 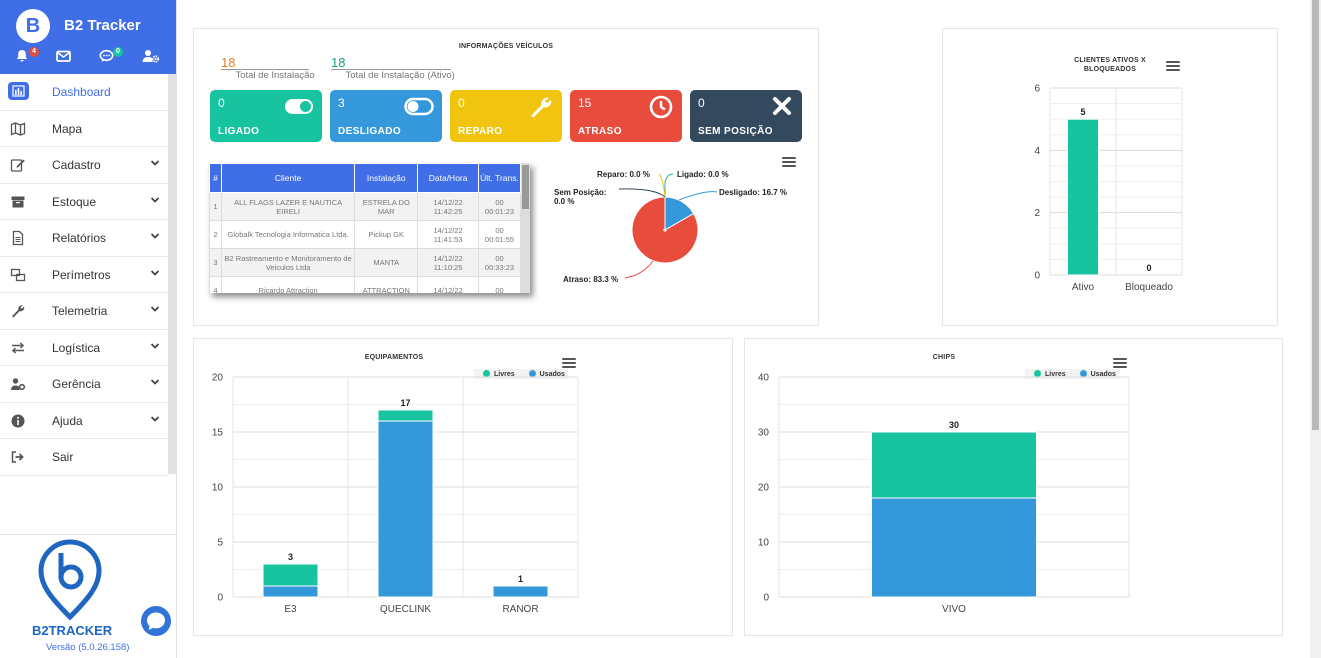 I want to click on sidebar-item-label: Perímetros, so click(x=81, y=274).